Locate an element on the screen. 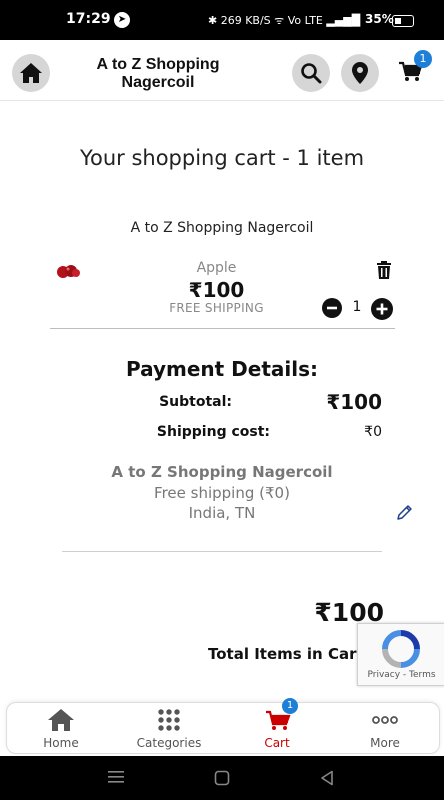  product-image is located at coordinates (68, 270).